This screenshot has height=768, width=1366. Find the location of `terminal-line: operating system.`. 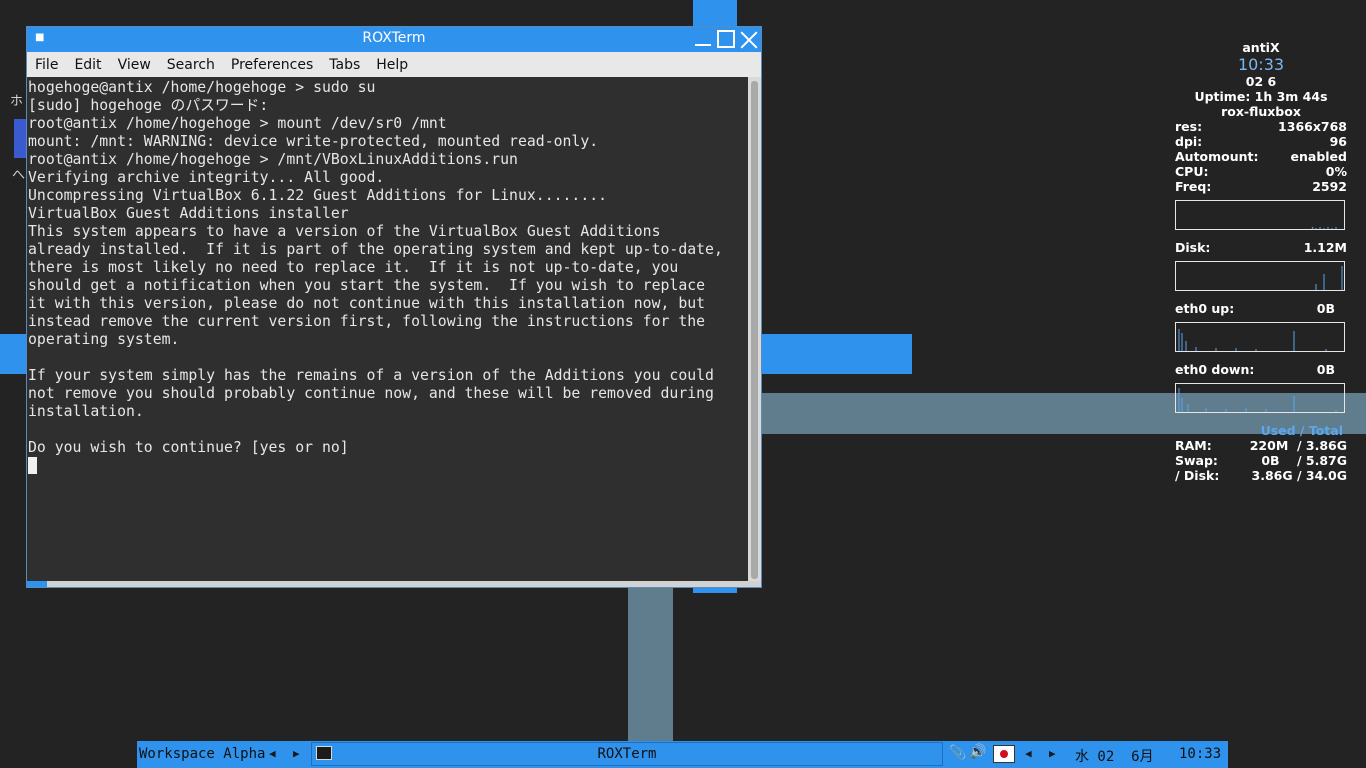

terminal-line: operating system. is located at coordinates (104, 339).